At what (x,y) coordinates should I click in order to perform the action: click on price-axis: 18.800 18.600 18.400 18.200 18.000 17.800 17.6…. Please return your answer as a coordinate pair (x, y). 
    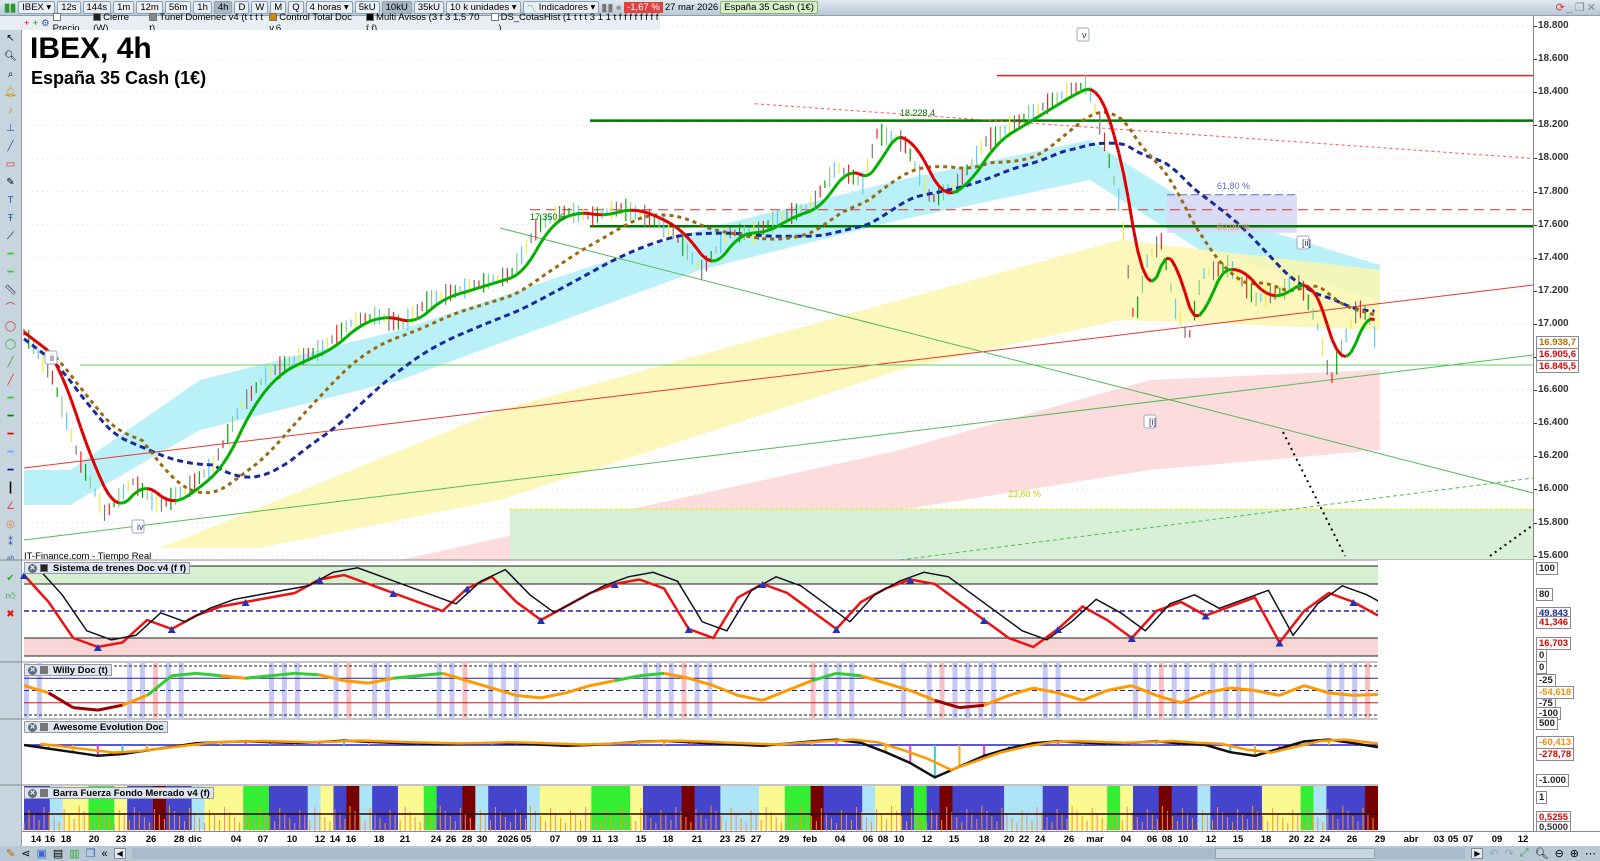
    Looking at the image, I should click on (1566, 431).